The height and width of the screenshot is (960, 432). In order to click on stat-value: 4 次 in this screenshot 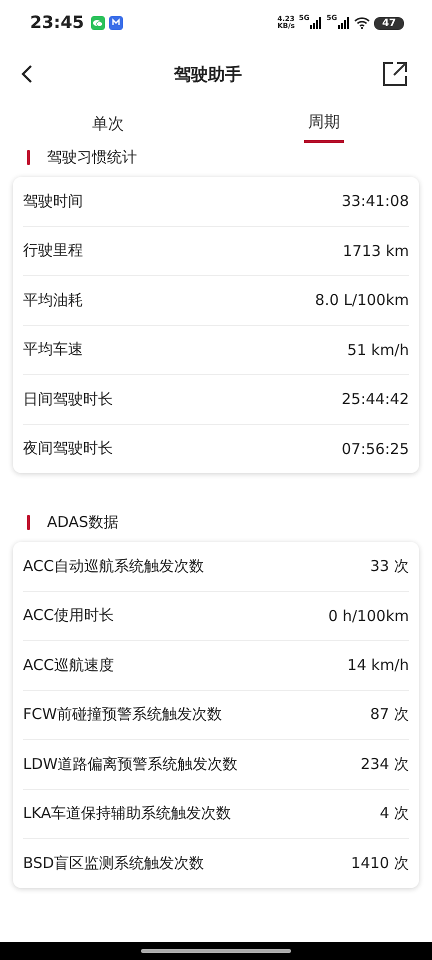, I will do `click(394, 814)`.